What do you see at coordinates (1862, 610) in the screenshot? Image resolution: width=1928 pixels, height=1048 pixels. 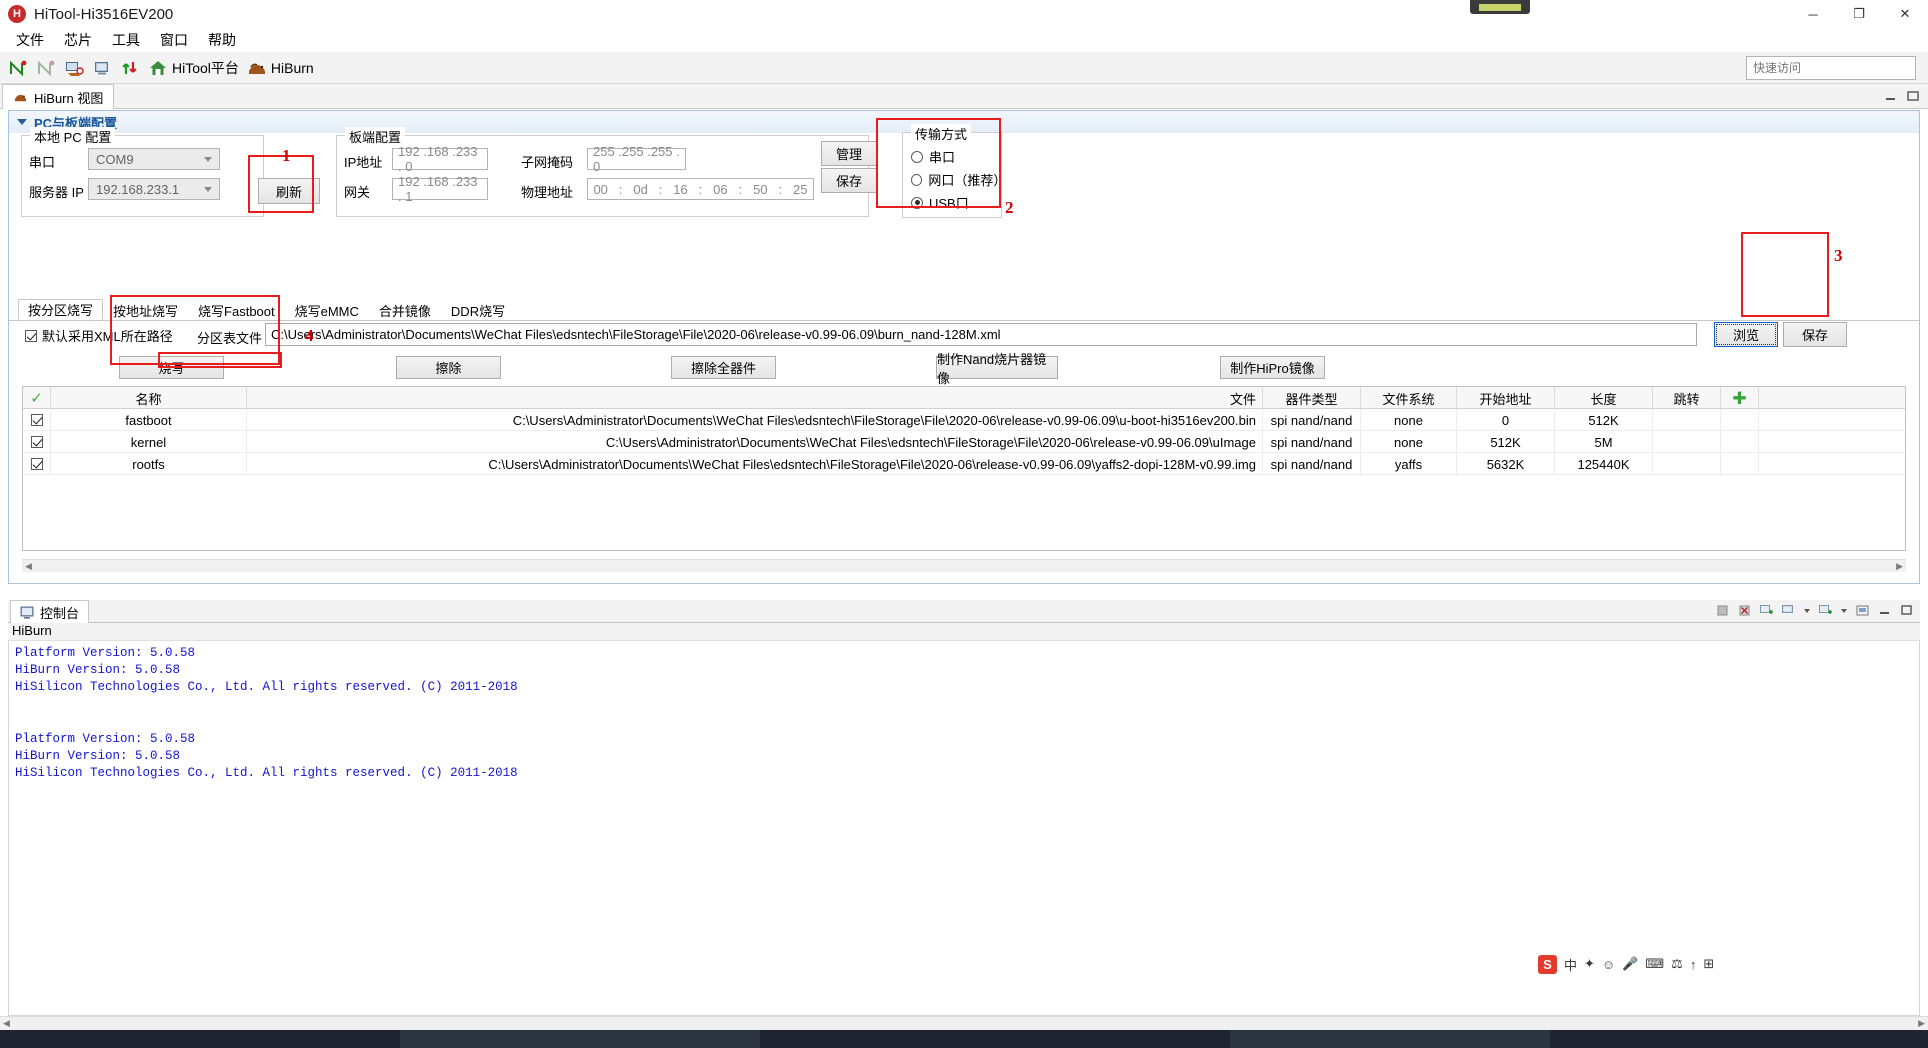 I see `scroll-lock-icon` at bounding box center [1862, 610].